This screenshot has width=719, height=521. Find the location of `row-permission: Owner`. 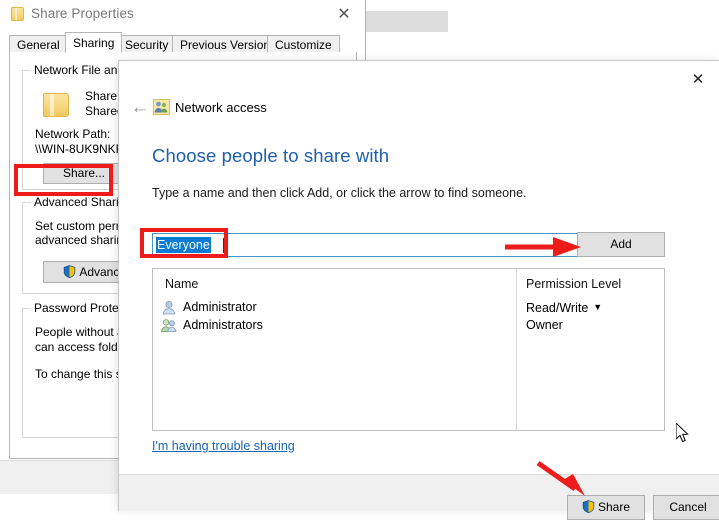

row-permission: Owner is located at coordinates (544, 325).